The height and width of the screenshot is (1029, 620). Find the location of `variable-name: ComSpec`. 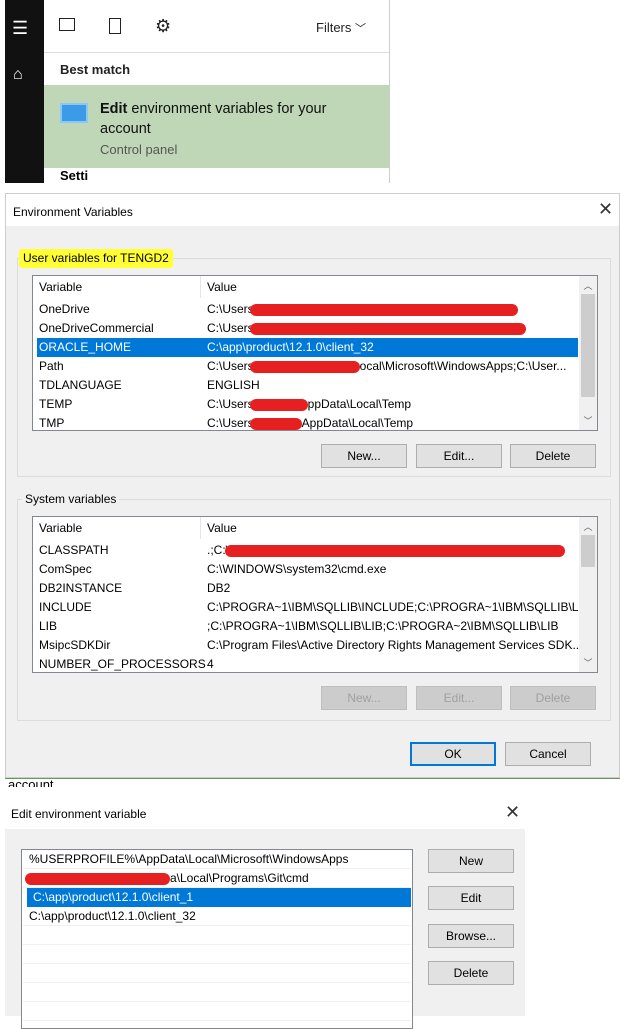

variable-name: ComSpec is located at coordinates (65, 569).